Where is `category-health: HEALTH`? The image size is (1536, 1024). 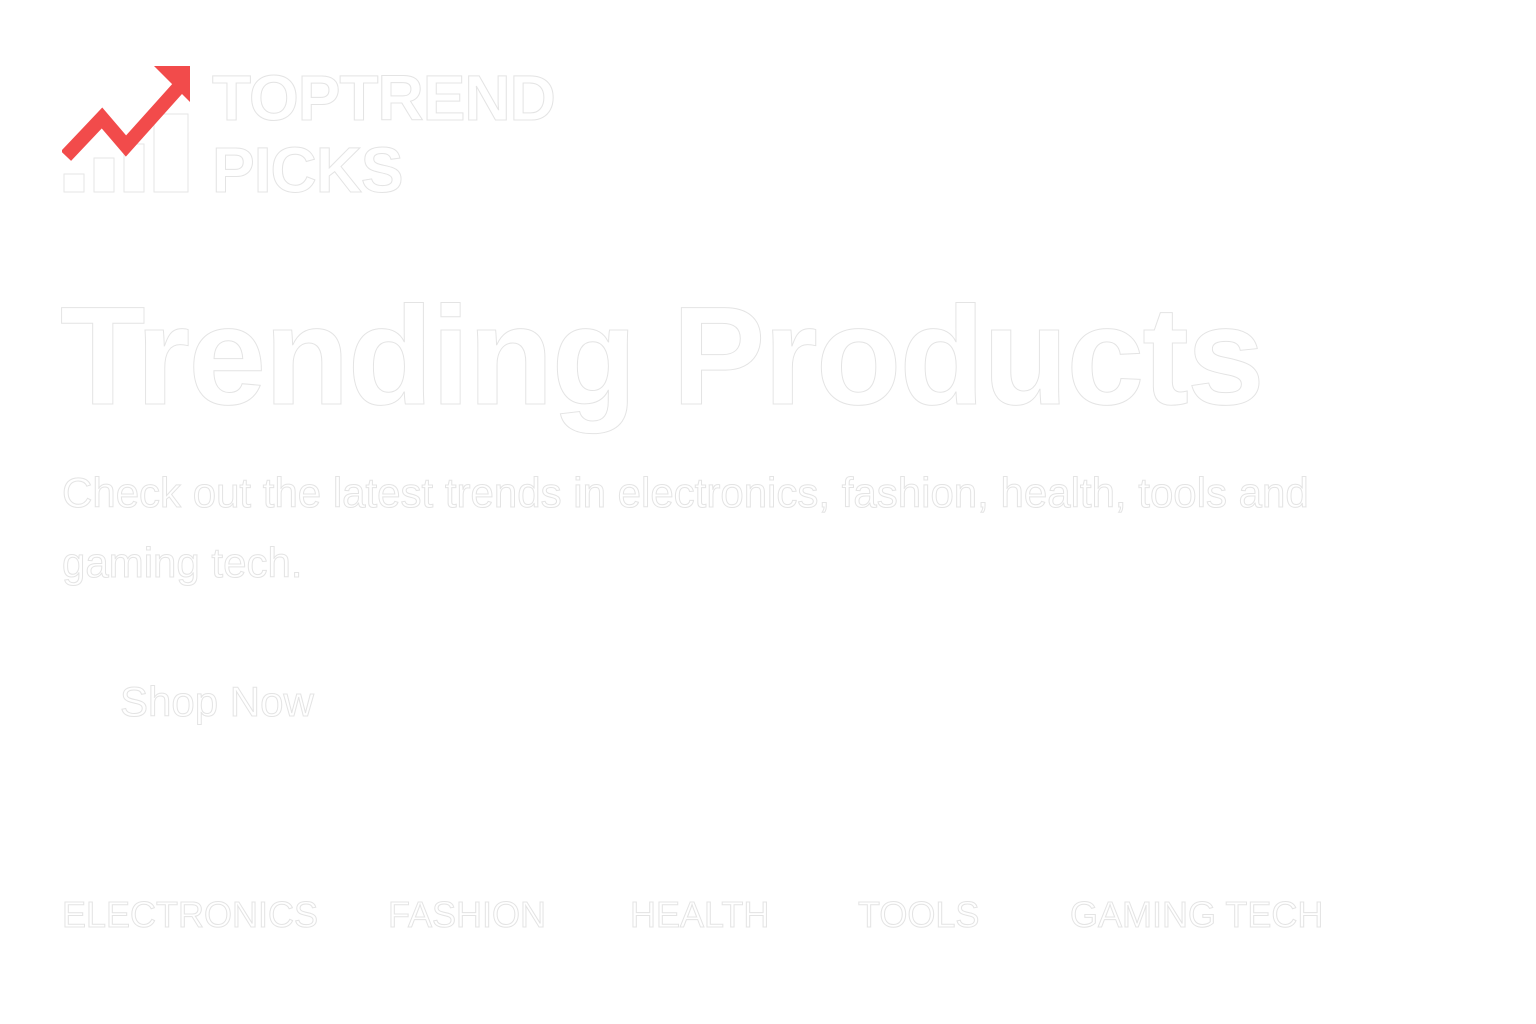 category-health: HEALTH is located at coordinates (699, 915).